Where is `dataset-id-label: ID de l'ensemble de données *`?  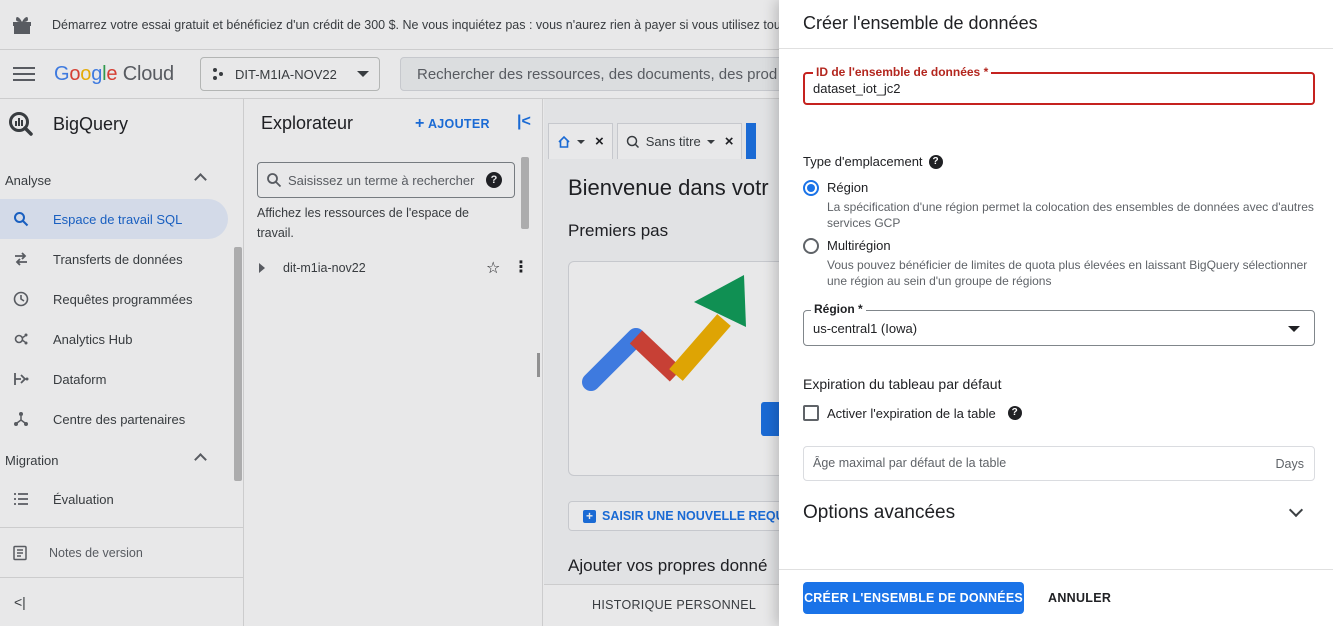
dataset-id-label: ID de l'ensemble de données * is located at coordinates (902, 72).